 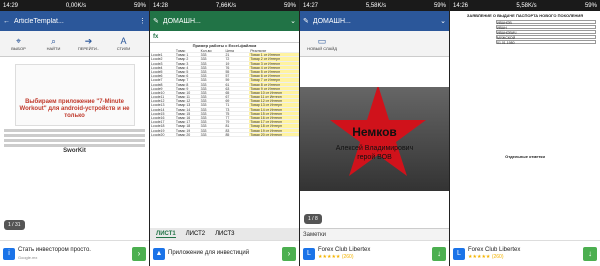 I want to click on table-cell: Товар 17, so click(x=187, y=121).